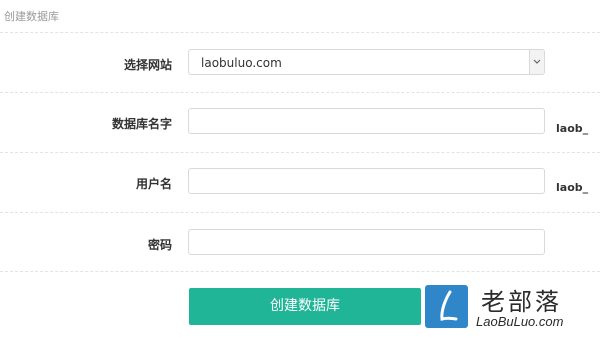 The width and height of the screenshot is (600, 339). I want to click on site-select-value: laobuluo.com, so click(241, 63).